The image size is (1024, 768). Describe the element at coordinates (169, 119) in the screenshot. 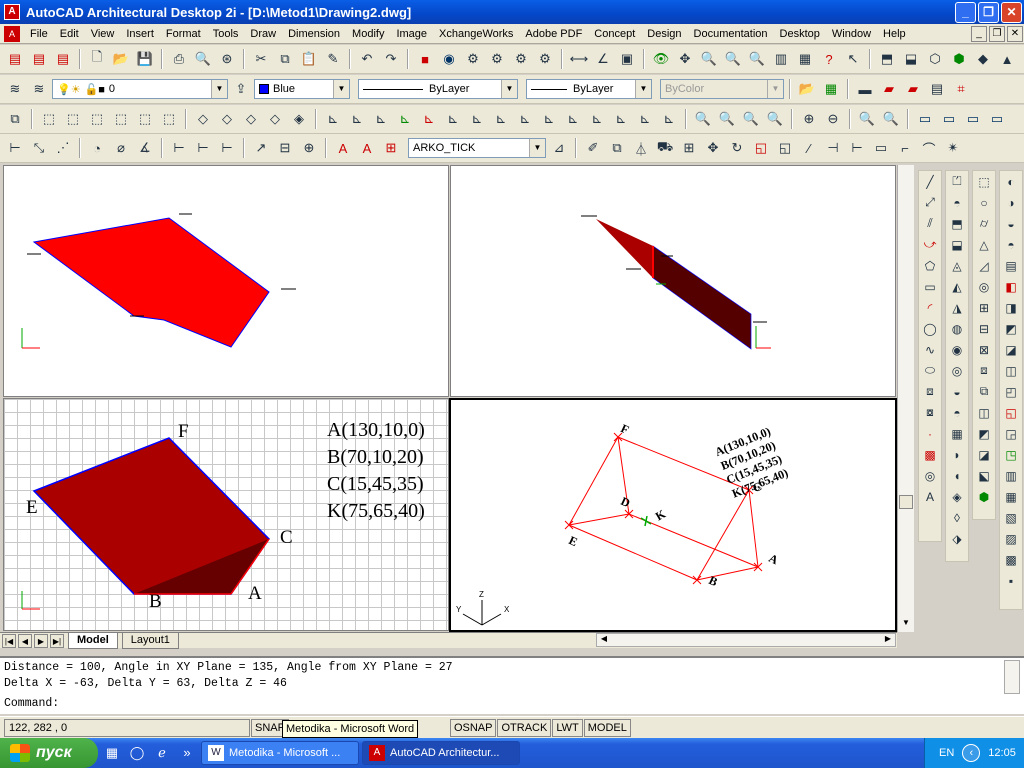

I see `back-view-icon: ⬚` at that location.